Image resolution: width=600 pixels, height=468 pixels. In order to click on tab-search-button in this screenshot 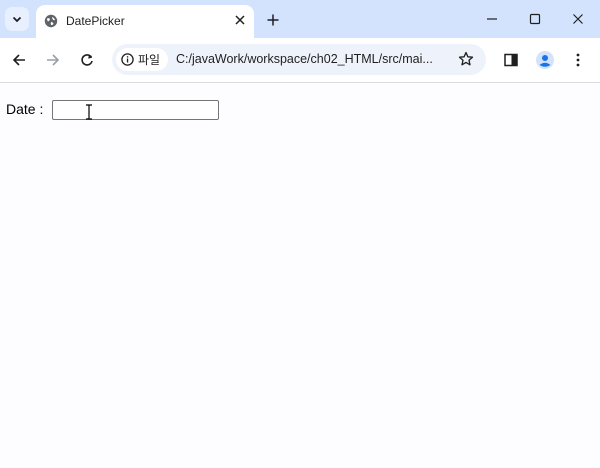, I will do `click(17, 19)`.